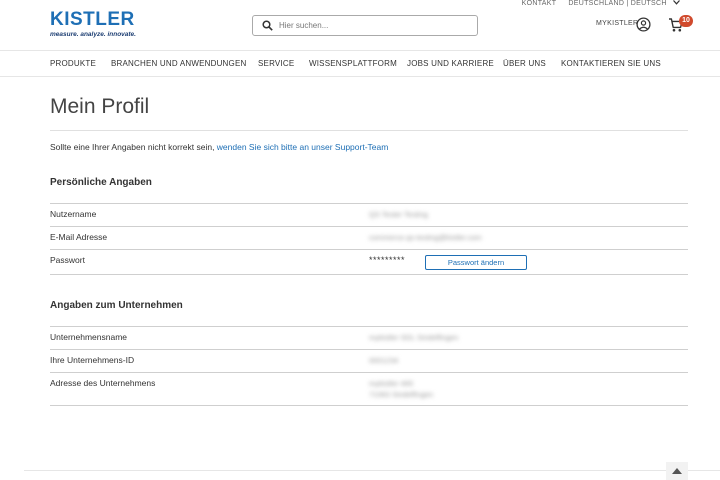  I want to click on nav-item-produkte: PRODUKTE, so click(73, 63).